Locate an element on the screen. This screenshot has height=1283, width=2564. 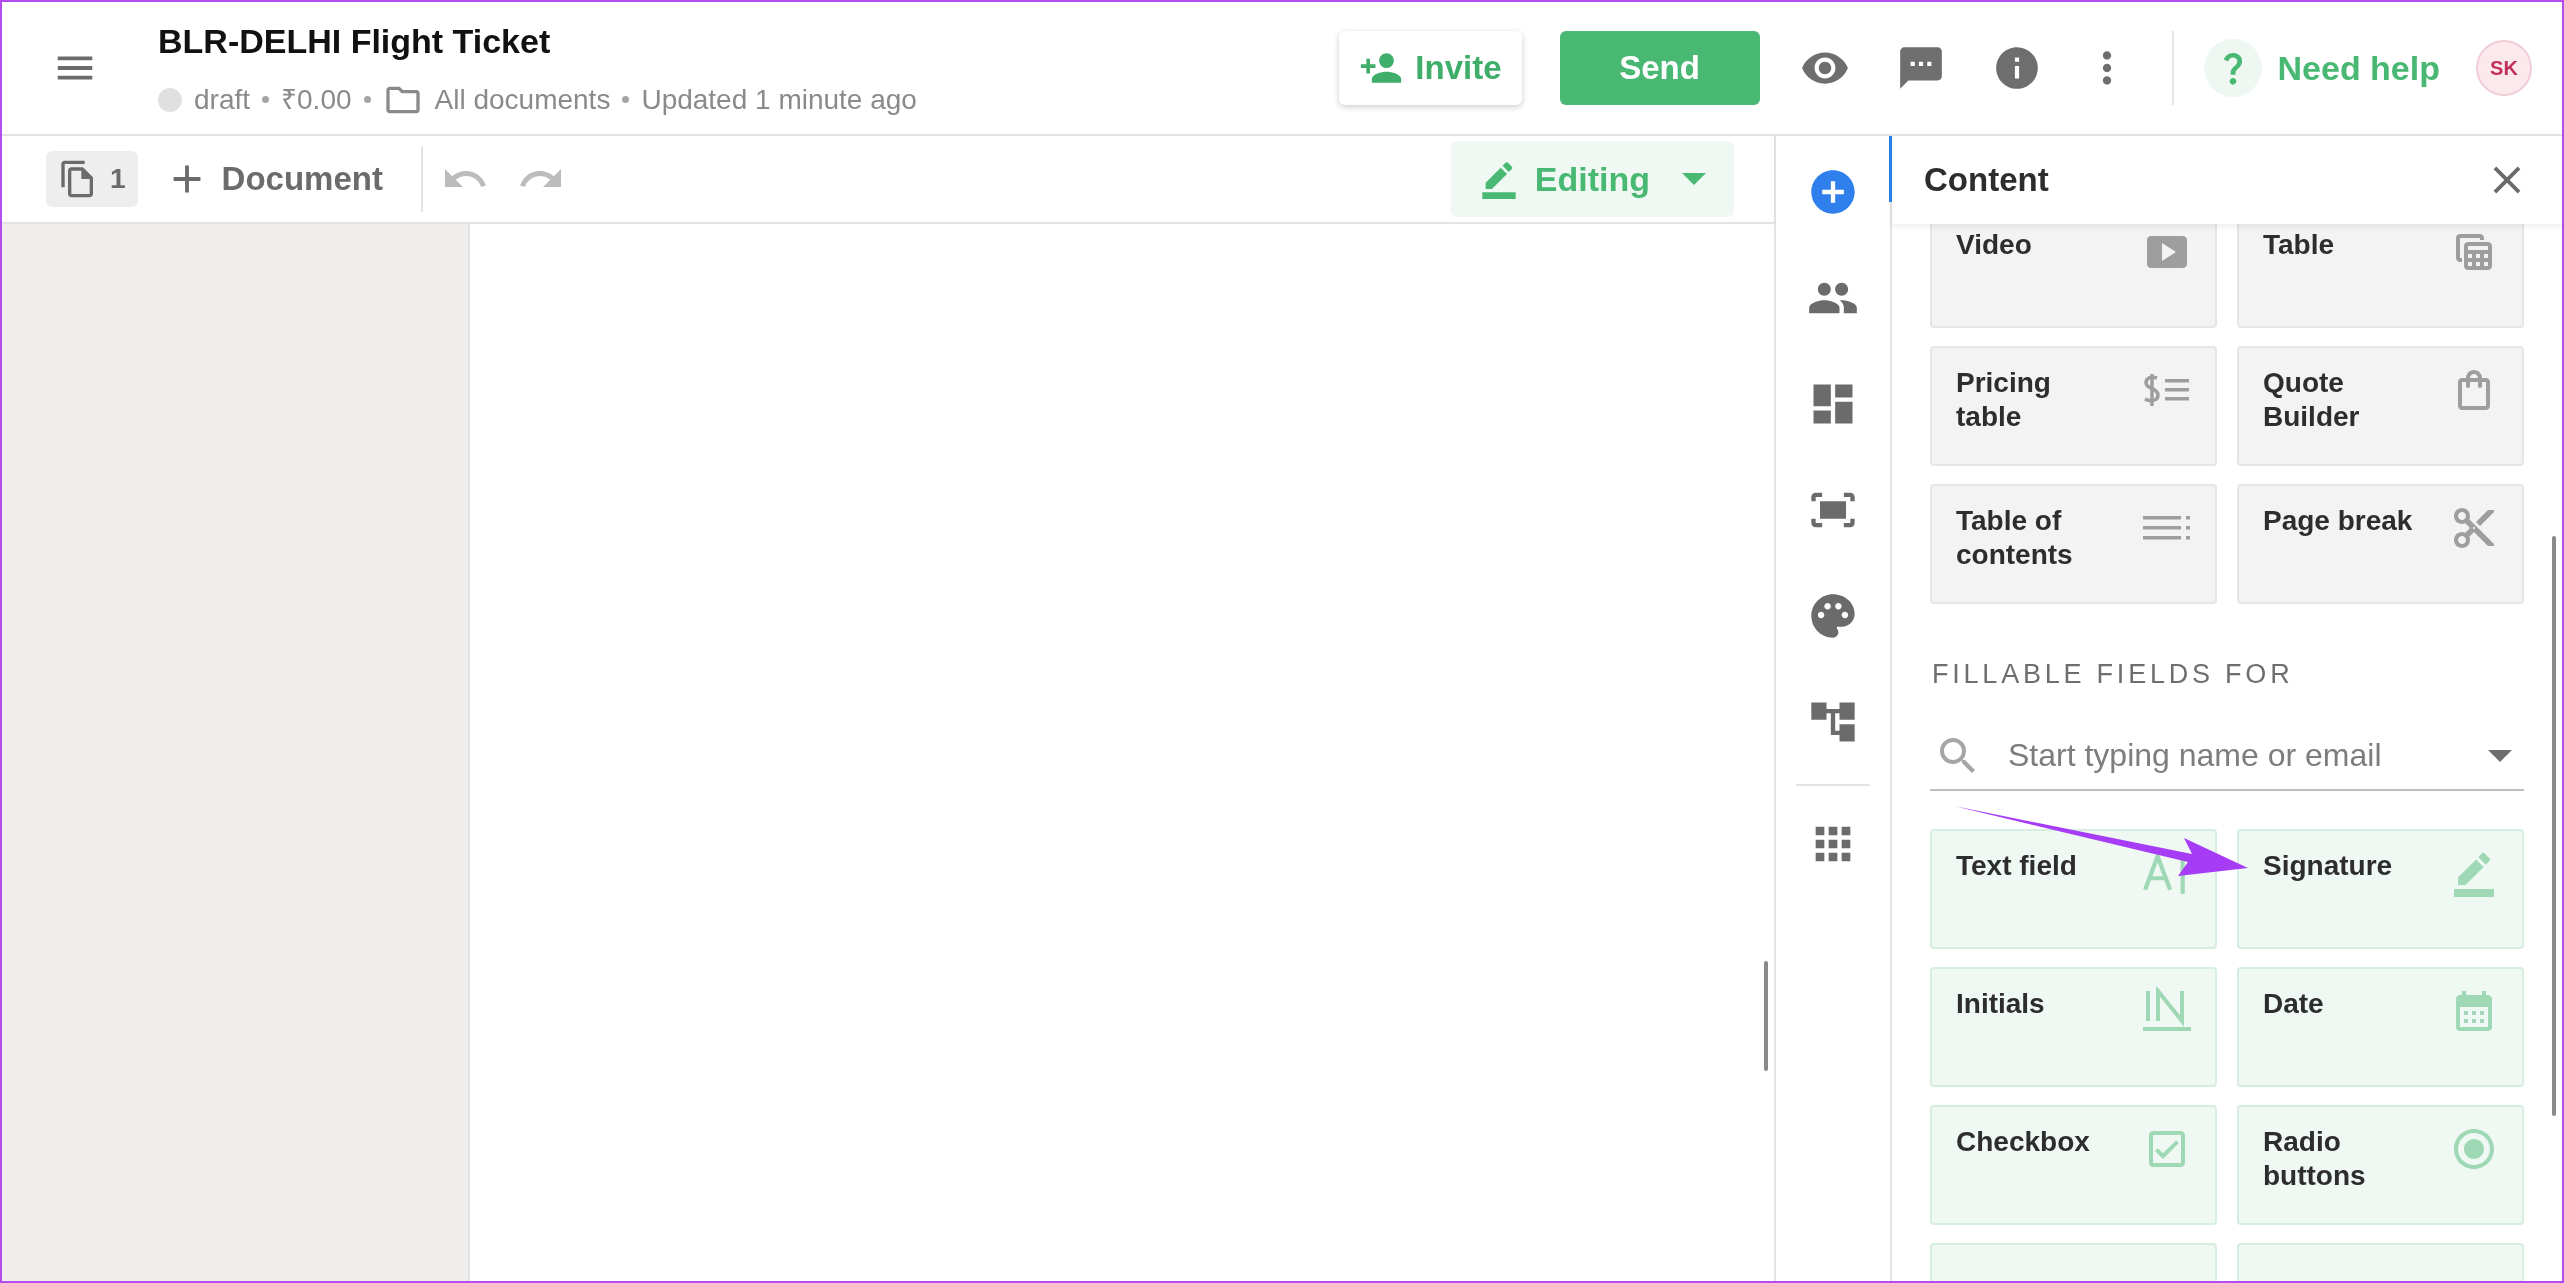
card-label: Quote Builder is located at coordinates (2312, 400).